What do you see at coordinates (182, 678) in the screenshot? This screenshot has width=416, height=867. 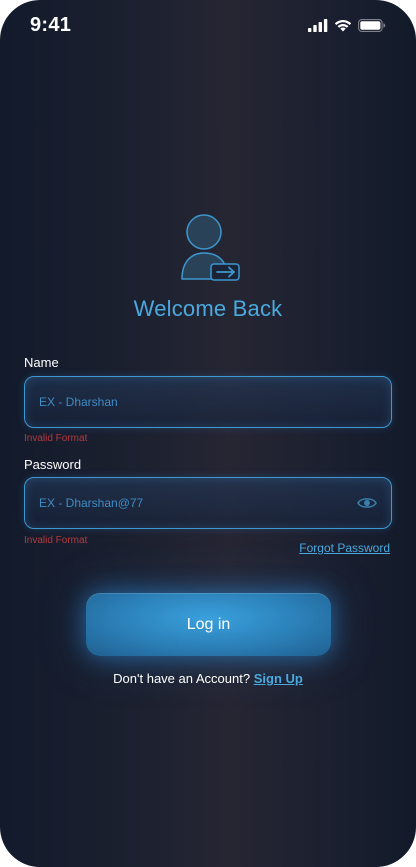 I see `signup-prompt-text: Don't have an Account?` at bounding box center [182, 678].